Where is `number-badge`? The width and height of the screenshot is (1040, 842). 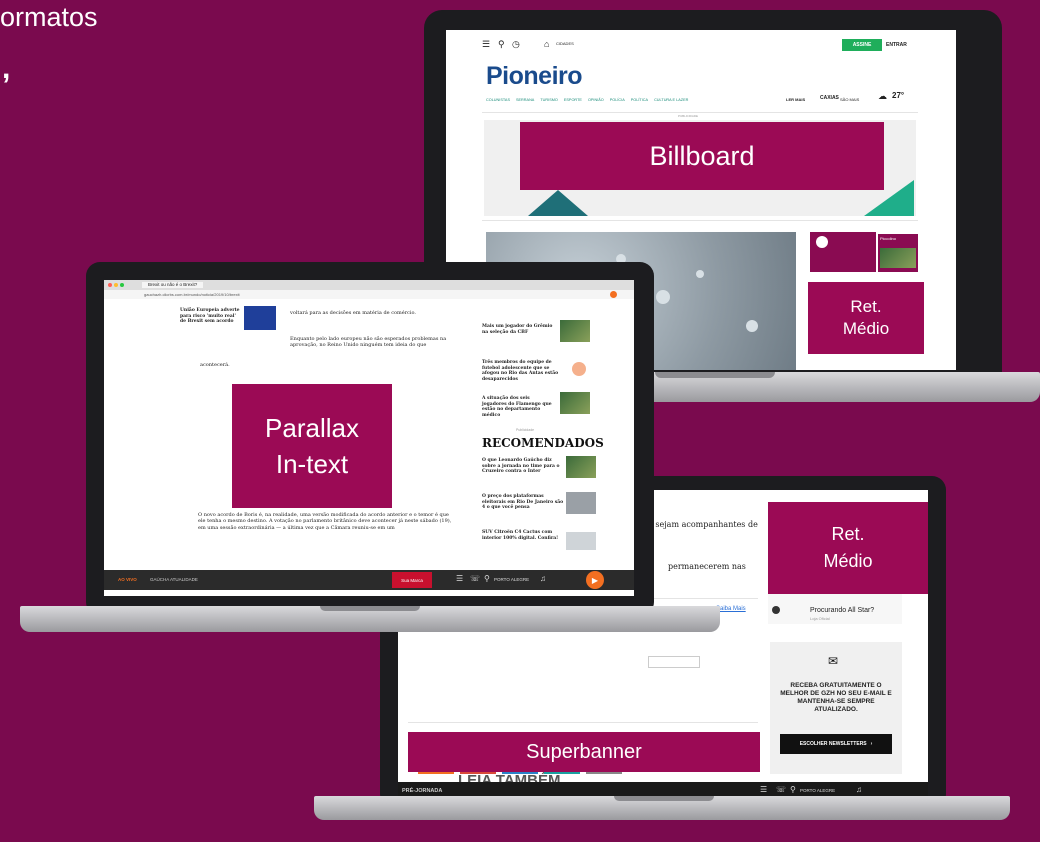
number-badge is located at coordinates (579, 369).